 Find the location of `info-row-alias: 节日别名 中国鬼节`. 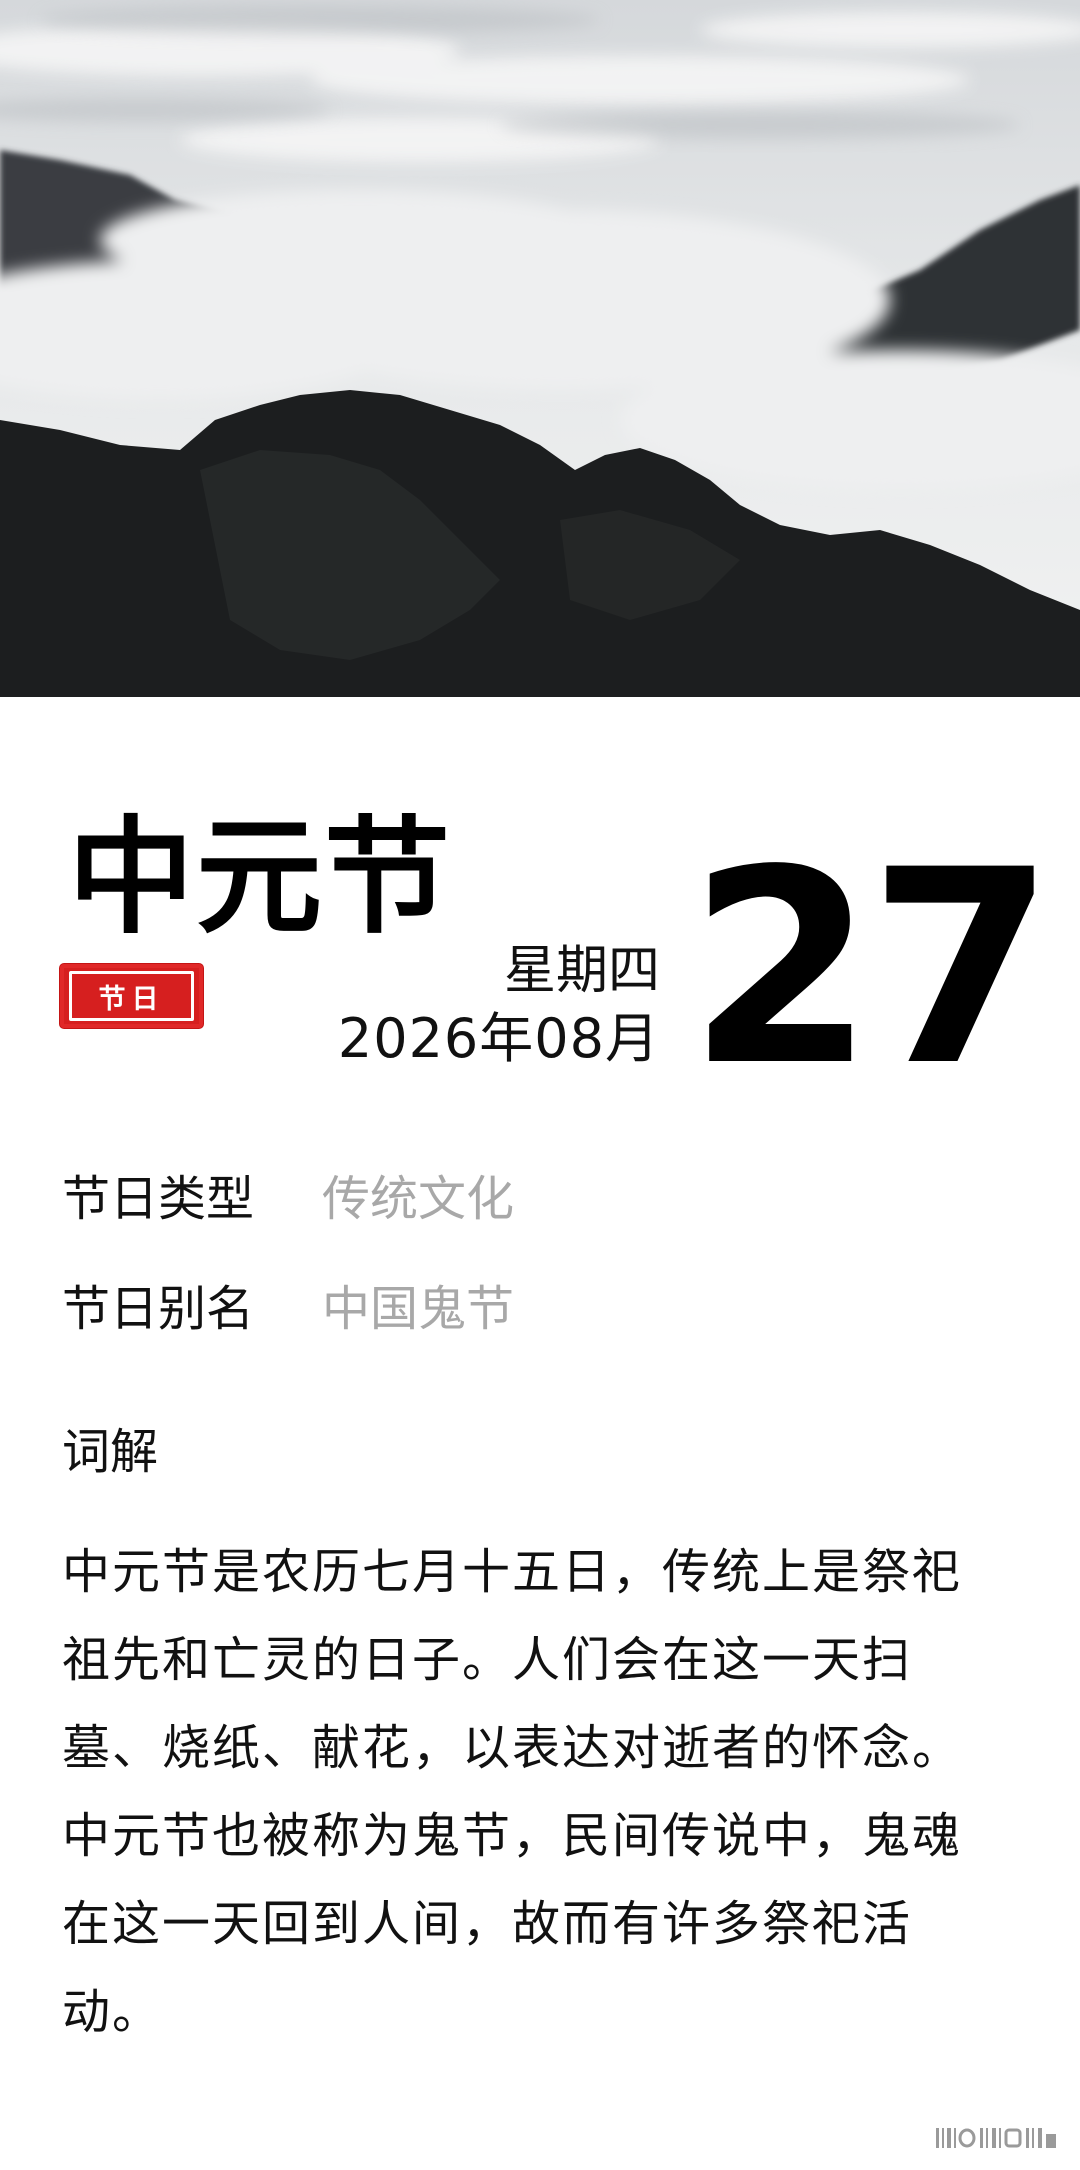

info-row-alias: 节日别名 中国鬼节 is located at coordinates (288, 1309).